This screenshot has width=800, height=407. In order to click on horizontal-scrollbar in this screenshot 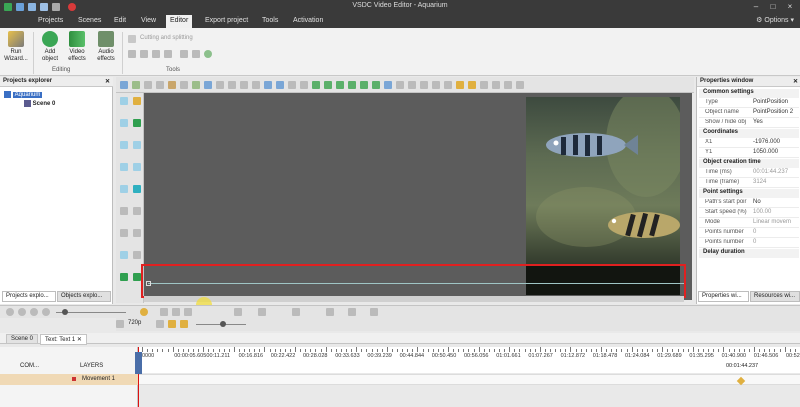, I will do `click(414, 299)`.